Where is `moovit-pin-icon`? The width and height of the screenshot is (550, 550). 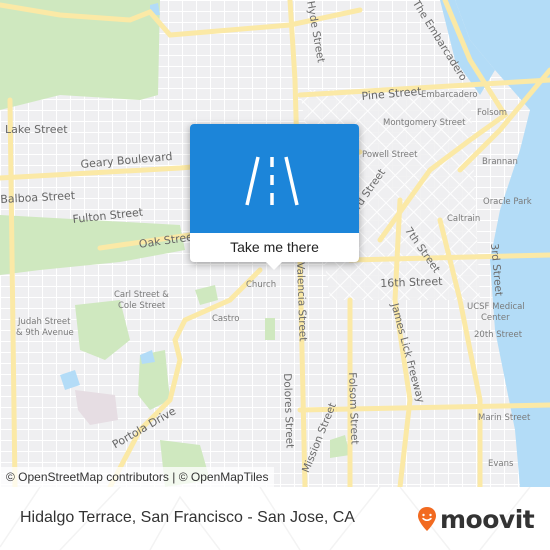
moovit-pin-icon is located at coordinates (427, 519).